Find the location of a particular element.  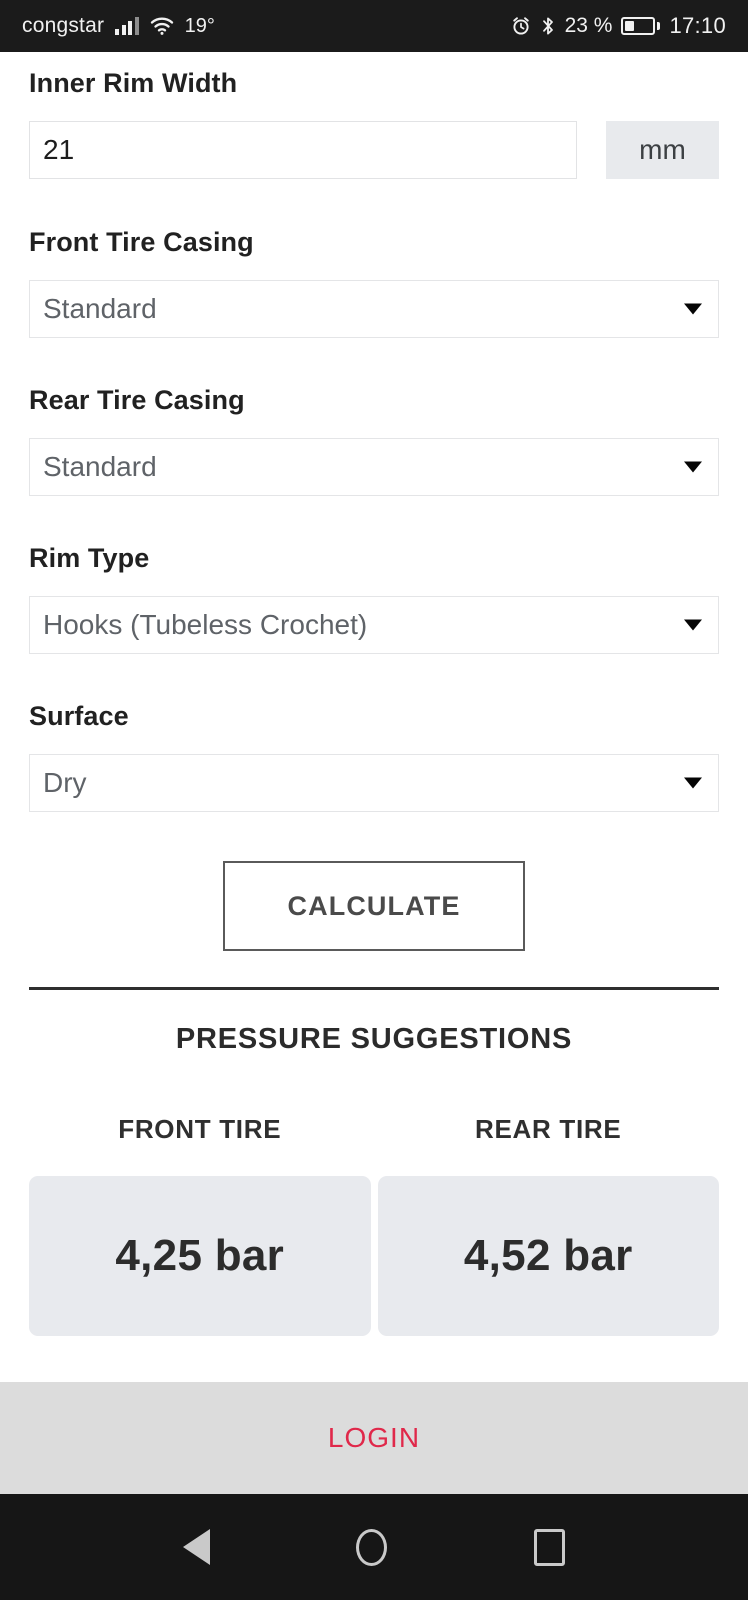

inner-rim-width-row: 21 mm is located at coordinates (374, 150).